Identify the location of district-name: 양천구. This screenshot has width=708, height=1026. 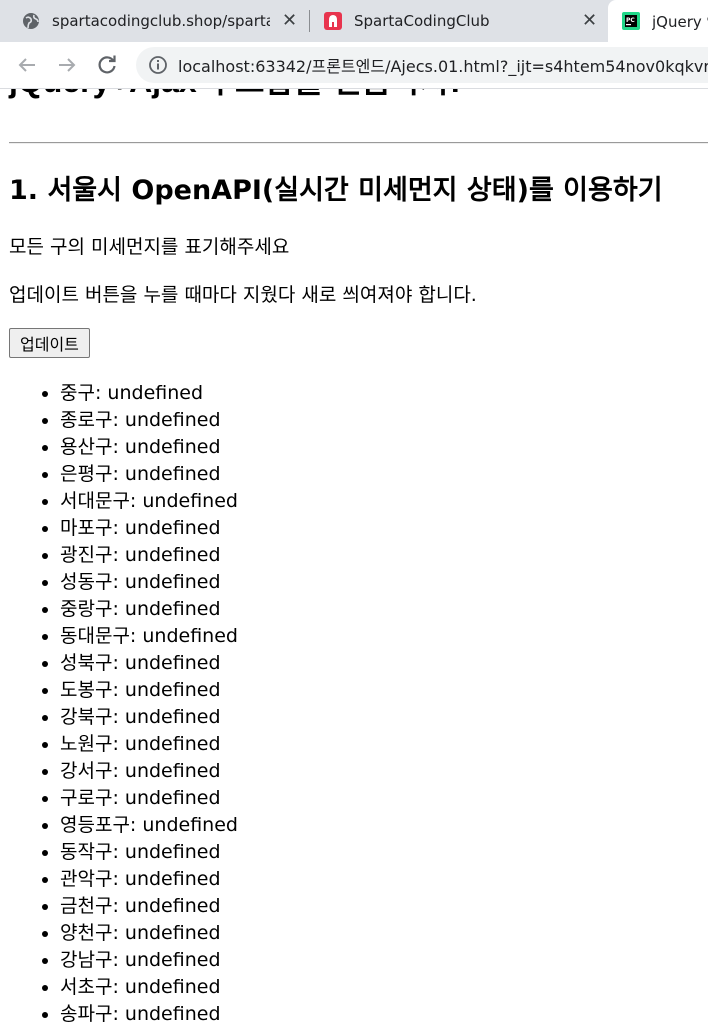
(86, 933).